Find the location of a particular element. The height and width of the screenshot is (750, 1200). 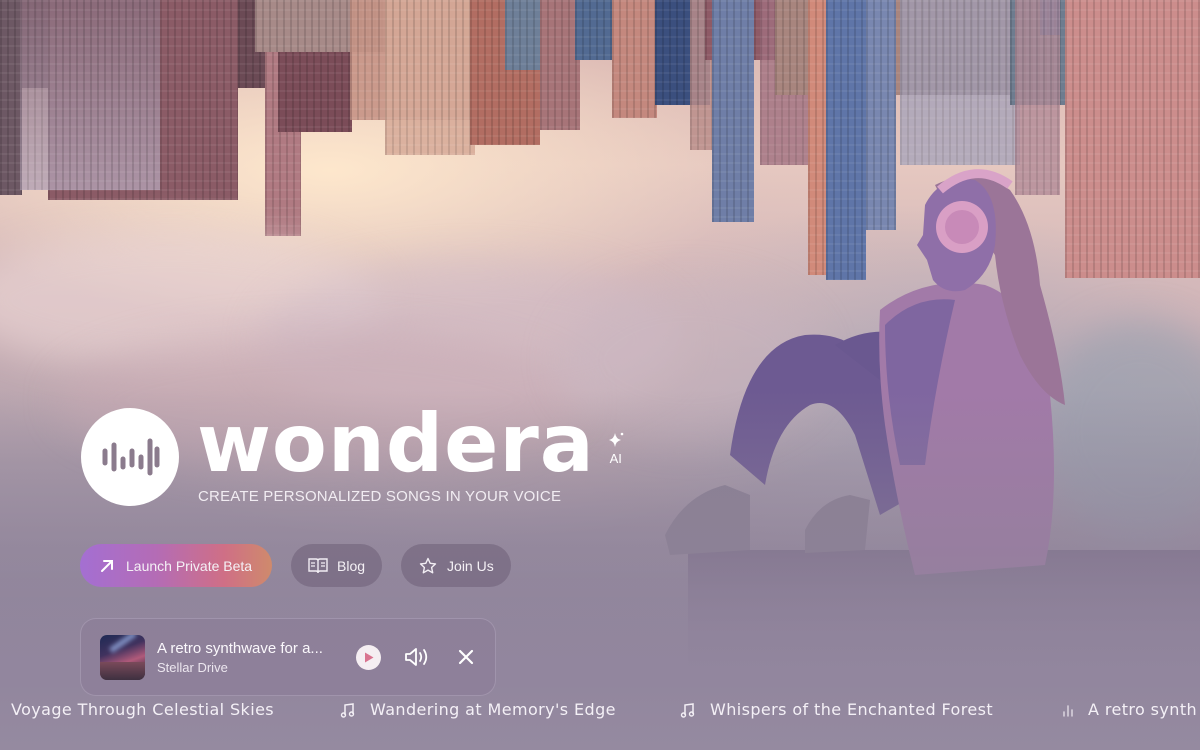

close-player-button is located at coordinates (466, 657).